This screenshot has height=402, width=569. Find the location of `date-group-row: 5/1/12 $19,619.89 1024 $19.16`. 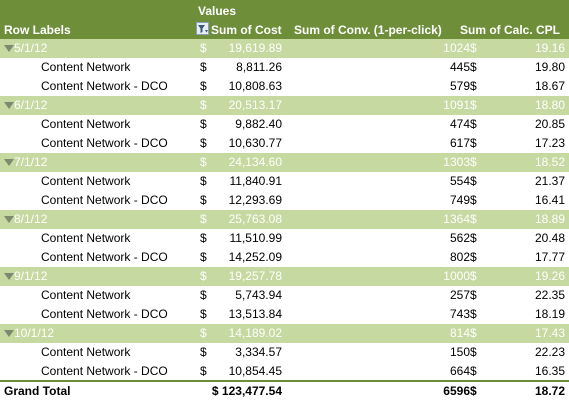

date-group-row: 5/1/12 $19,619.89 1024 $19.16 is located at coordinates (284, 48).